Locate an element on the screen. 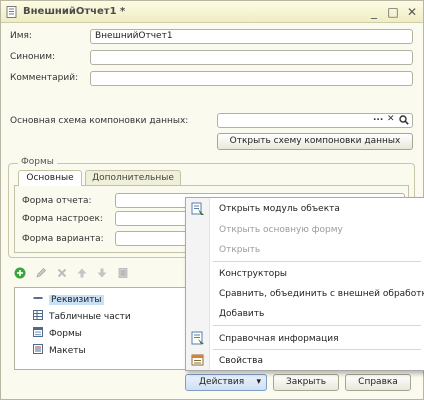 This screenshot has height=400, width=424. menu-item-open: Открыть is located at coordinates (239, 250).